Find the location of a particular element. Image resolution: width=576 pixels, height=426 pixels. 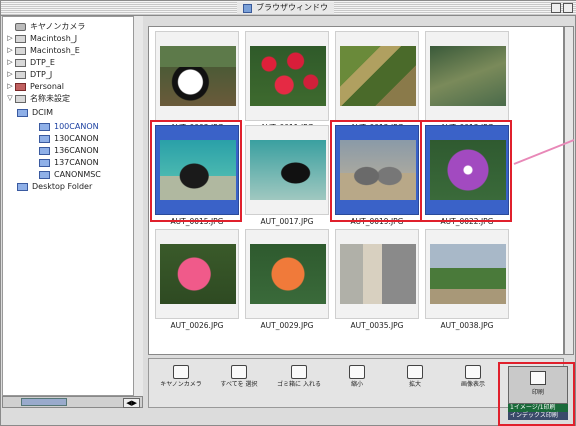

sidebar-item: ▷ DTP_E is located at coordinates (30, 62).